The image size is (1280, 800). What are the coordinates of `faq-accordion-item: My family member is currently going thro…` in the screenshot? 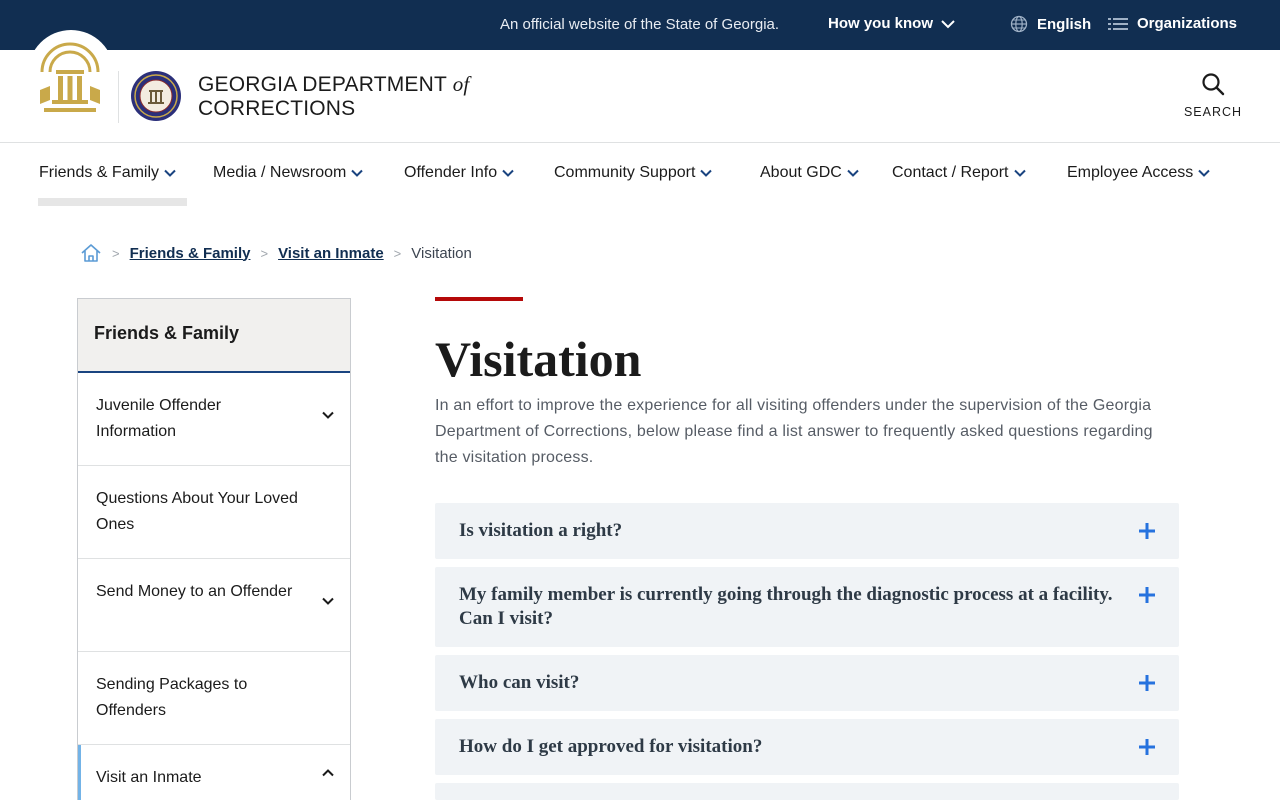 It's located at (807, 607).